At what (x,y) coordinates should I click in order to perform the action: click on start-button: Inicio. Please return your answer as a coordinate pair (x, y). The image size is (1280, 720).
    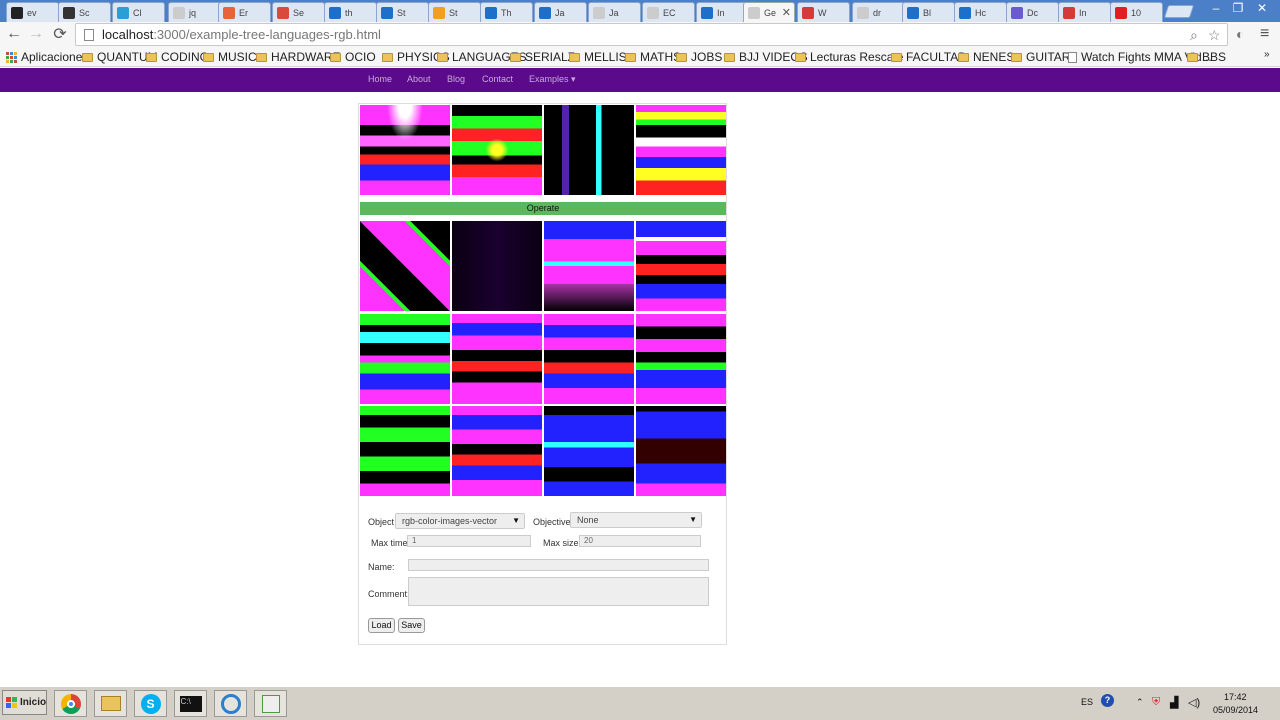
    Looking at the image, I should click on (24, 702).